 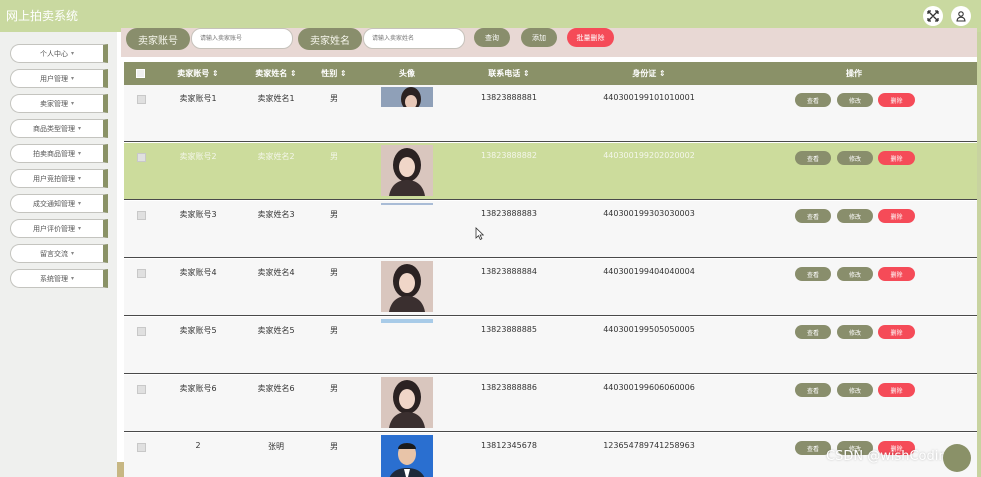 What do you see at coordinates (509, 387) in the screenshot?
I see `cell-phone: 13823888886` at bounding box center [509, 387].